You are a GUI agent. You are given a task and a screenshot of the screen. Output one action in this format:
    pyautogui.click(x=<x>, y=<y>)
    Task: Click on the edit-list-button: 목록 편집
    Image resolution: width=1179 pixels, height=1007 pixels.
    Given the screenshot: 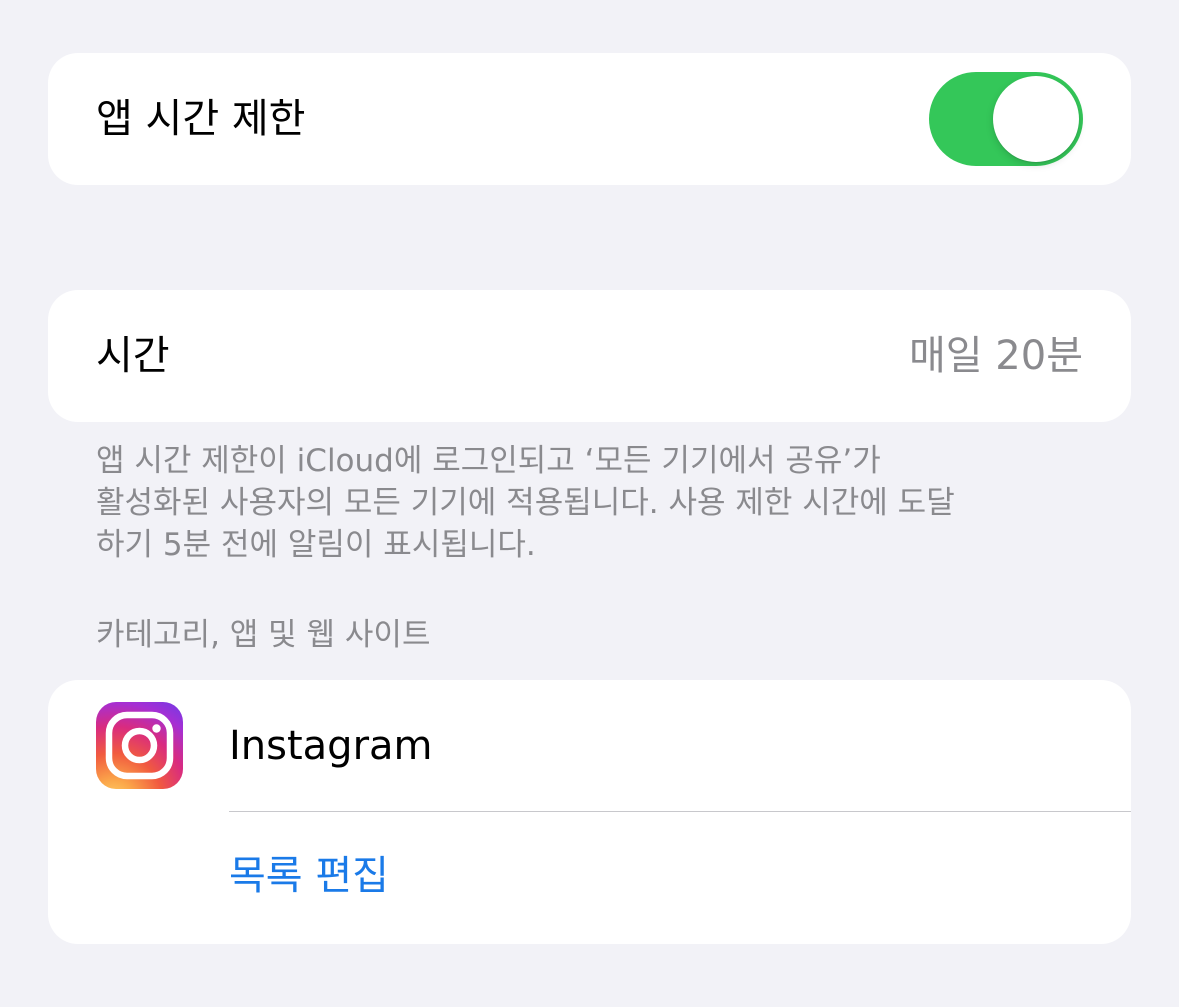 What is the action you would take?
    pyautogui.click(x=309, y=876)
    